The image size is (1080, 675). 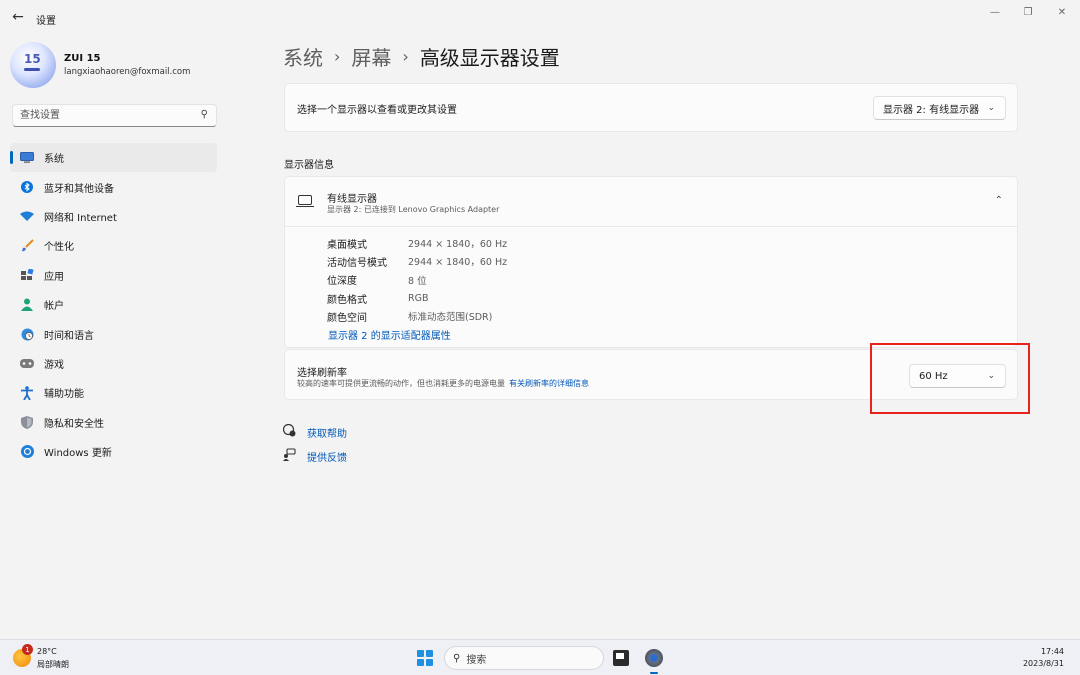 What do you see at coordinates (991, 108) in the screenshot?
I see `chevron-down-icon: ⌄` at bounding box center [991, 108].